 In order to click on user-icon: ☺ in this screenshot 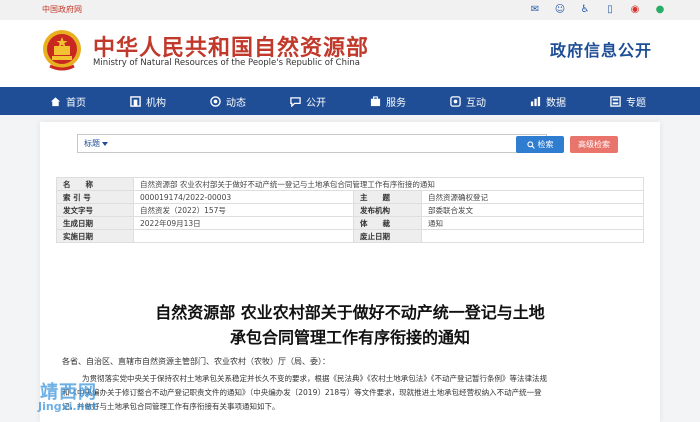, I will do `click(560, 9)`.